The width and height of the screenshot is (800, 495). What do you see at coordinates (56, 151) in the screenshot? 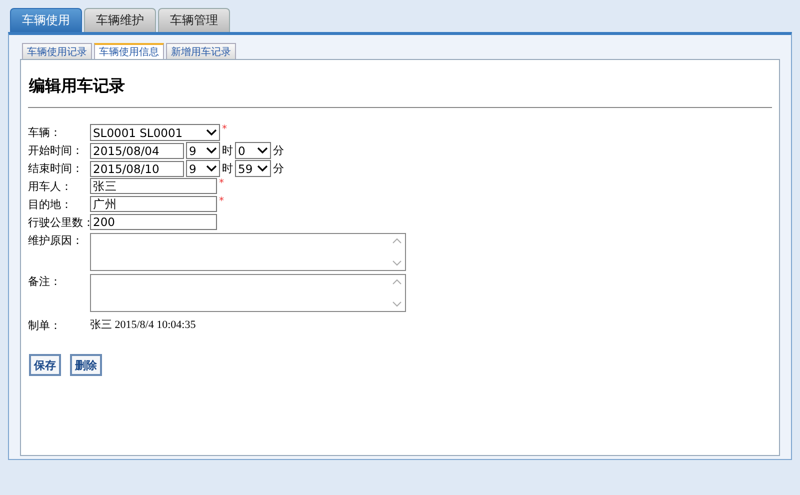
I see `field-label: 开始时间：` at bounding box center [56, 151].